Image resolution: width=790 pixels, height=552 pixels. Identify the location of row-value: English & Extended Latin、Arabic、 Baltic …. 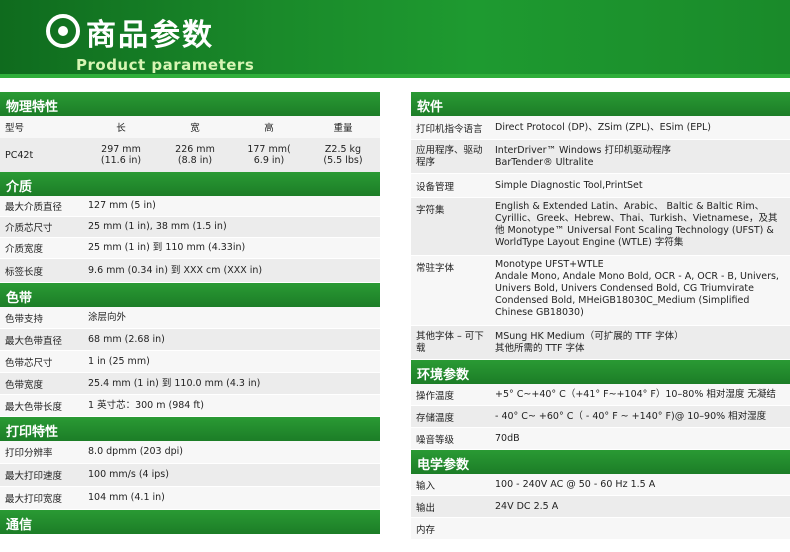
(636, 224).